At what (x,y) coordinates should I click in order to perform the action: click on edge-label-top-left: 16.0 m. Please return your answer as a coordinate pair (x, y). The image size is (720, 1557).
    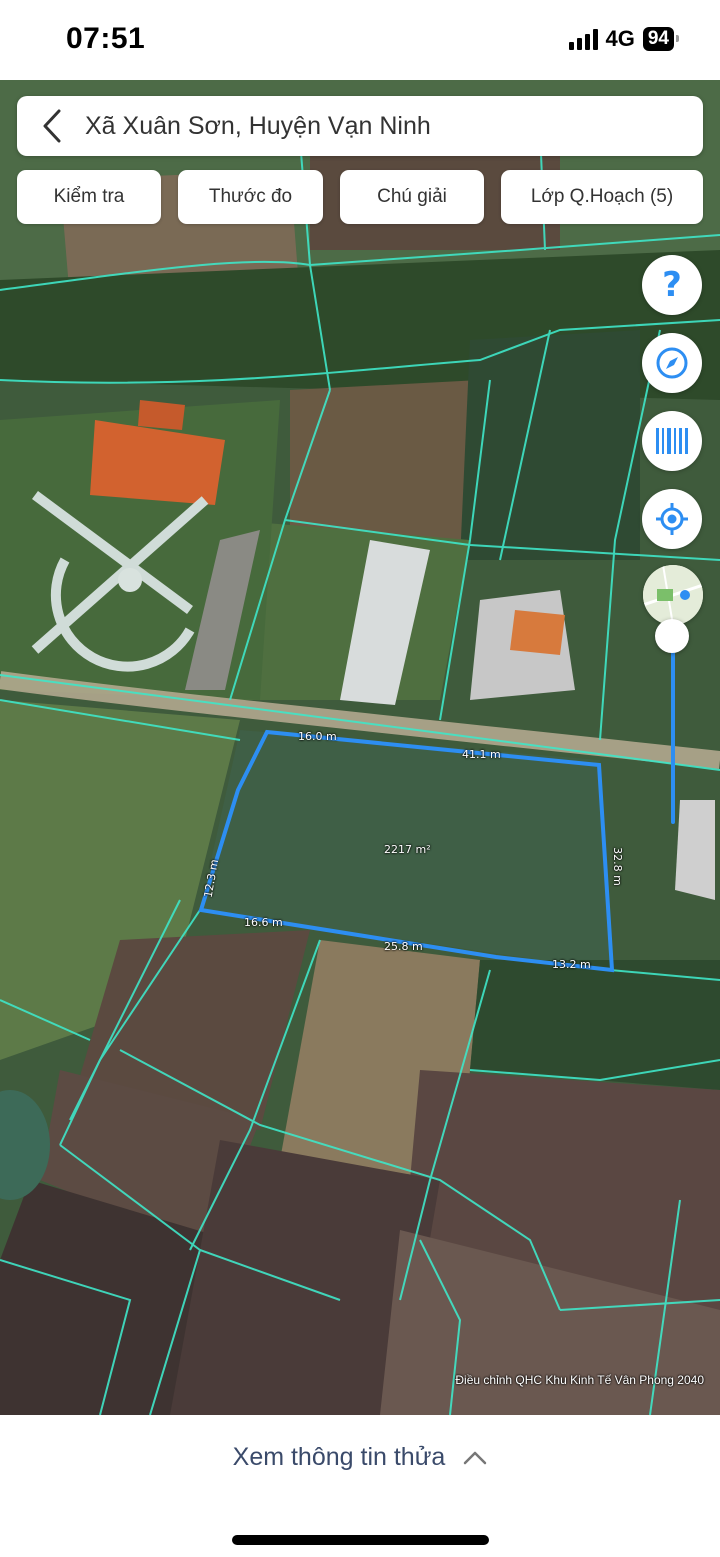
    Looking at the image, I should click on (317, 736).